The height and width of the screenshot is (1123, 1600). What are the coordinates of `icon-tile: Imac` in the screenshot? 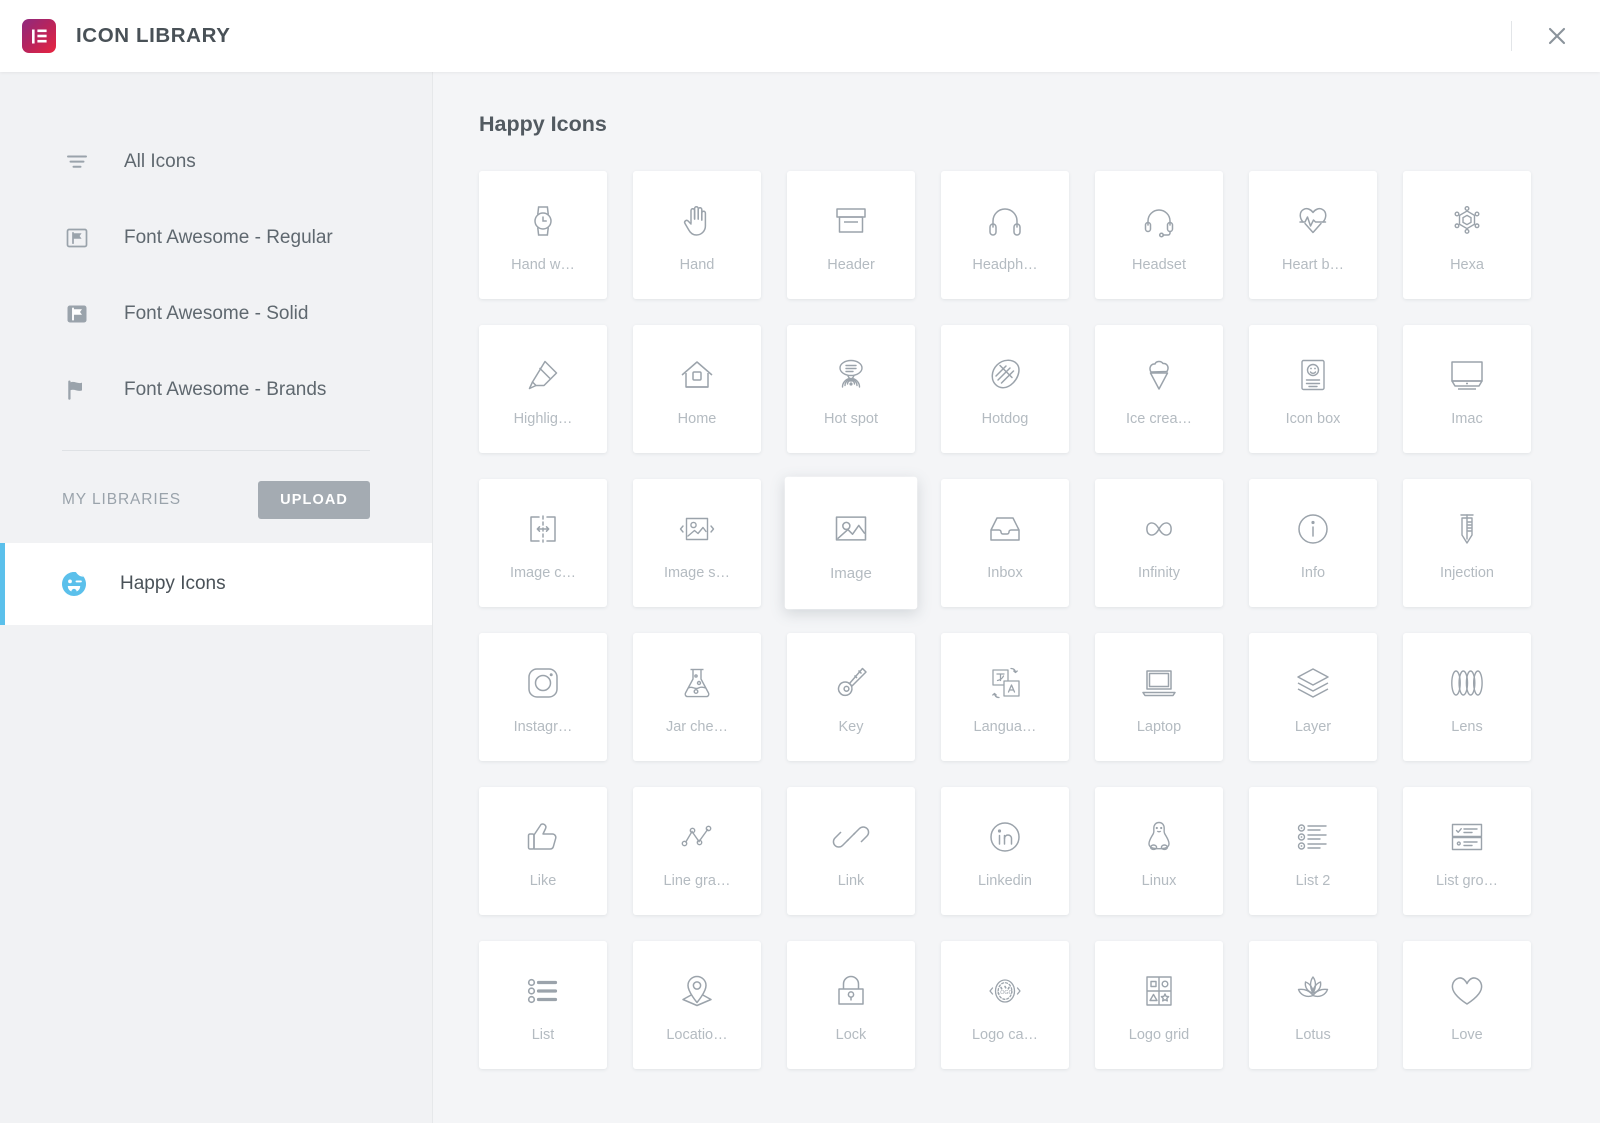 It's located at (1467, 389).